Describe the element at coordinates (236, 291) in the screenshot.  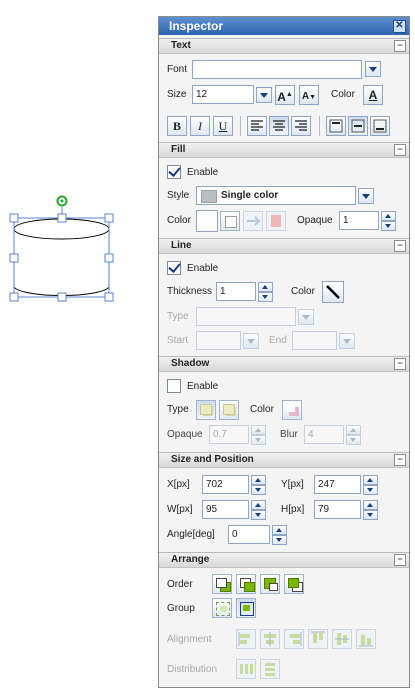
I see `line-thickness-input: 1` at that location.